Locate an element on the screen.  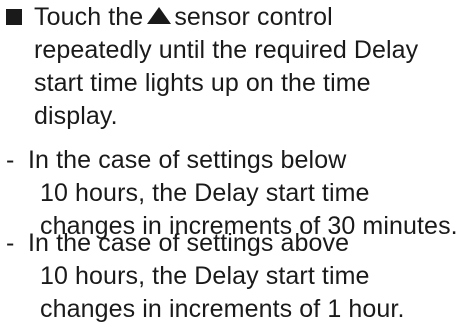
instruction-text-before-icon: Touch the is located at coordinates (89, 17).